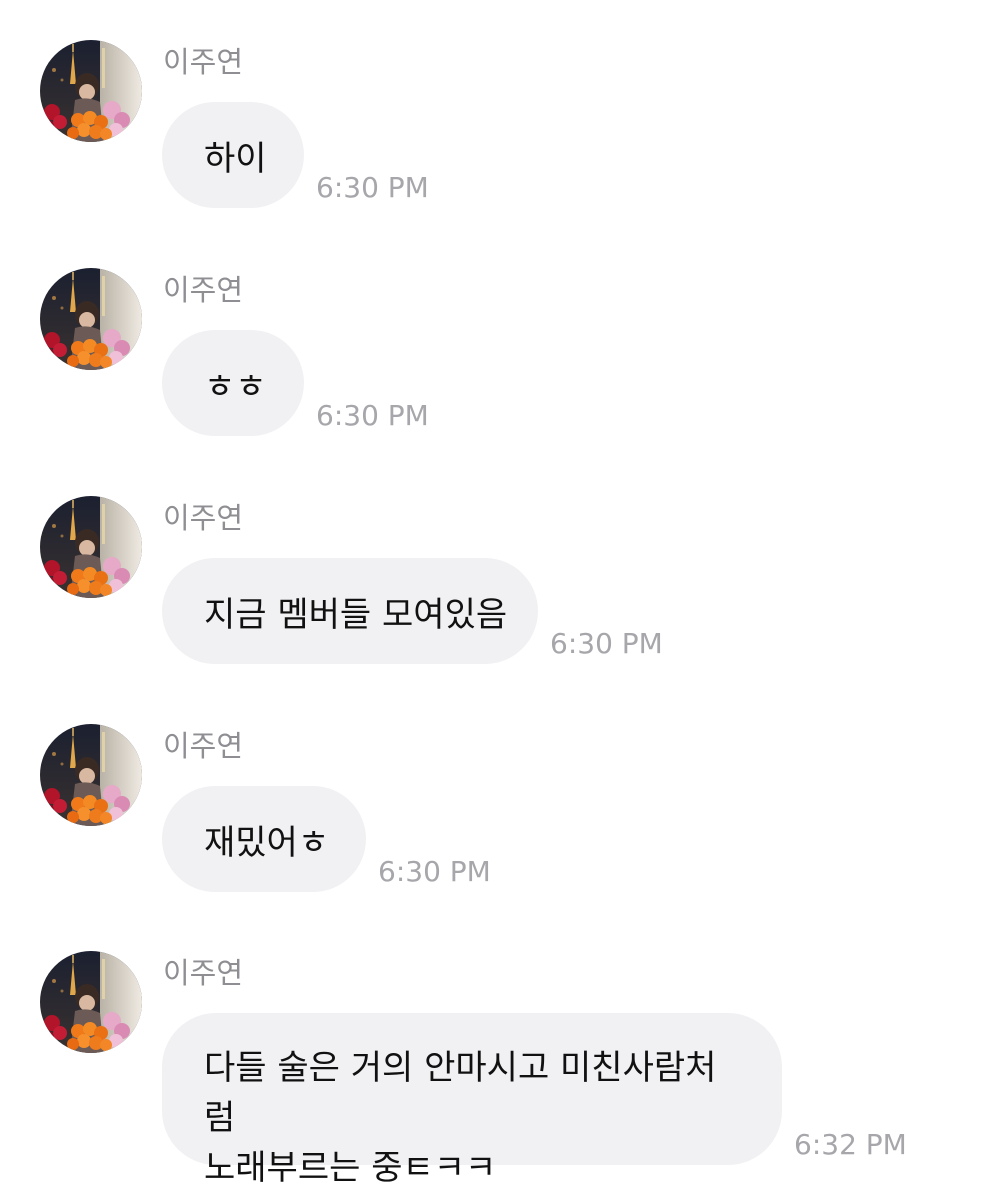 Image resolution: width=995 pixels, height=1200 pixels. Describe the element at coordinates (233, 155) in the screenshot. I see `message-bubble: 하이` at that location.